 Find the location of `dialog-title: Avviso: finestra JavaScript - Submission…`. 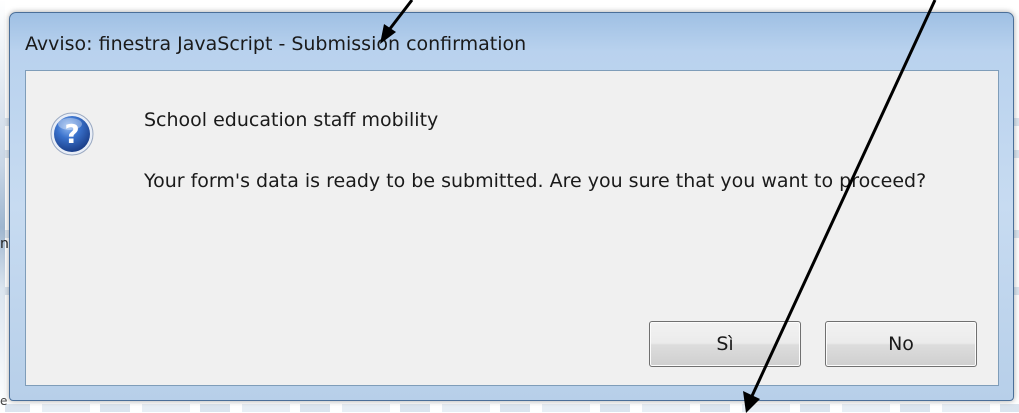

dialog-title: Avviso: finestra JavaScript - Submission… is located at coordinates (276, 44).